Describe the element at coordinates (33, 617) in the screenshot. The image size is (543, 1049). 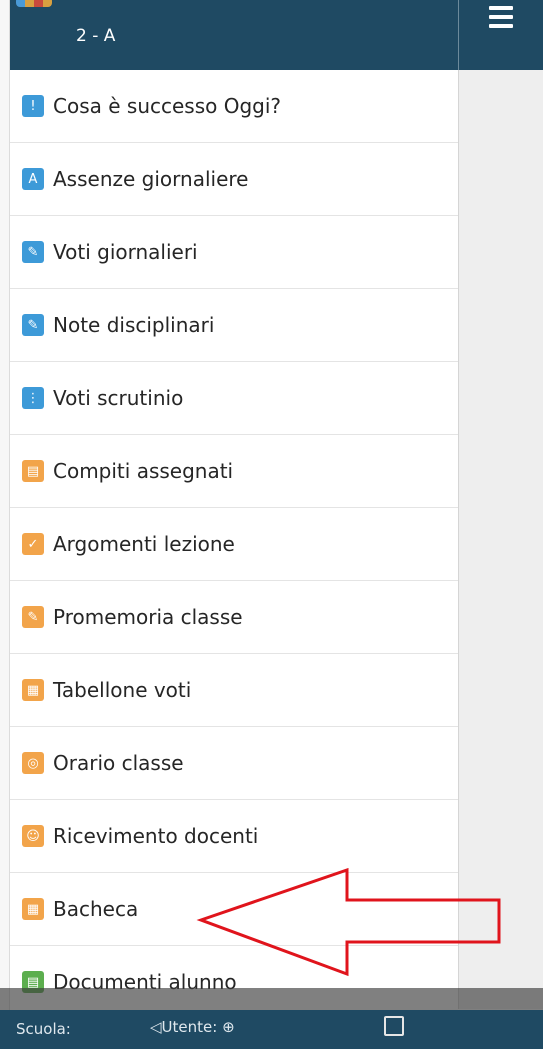
I see `reminder-icon: ✎` at that location.